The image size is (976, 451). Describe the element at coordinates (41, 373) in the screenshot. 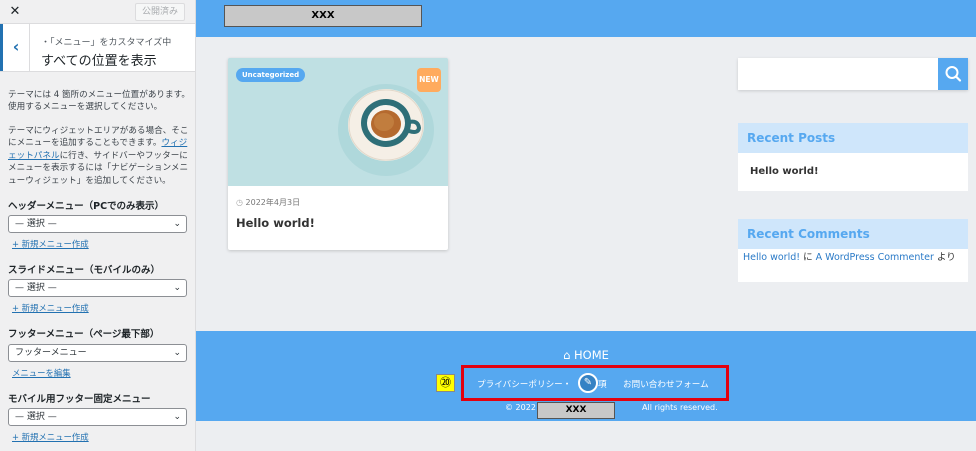

I see `edit-menu-link: メニューを編集` at that location.